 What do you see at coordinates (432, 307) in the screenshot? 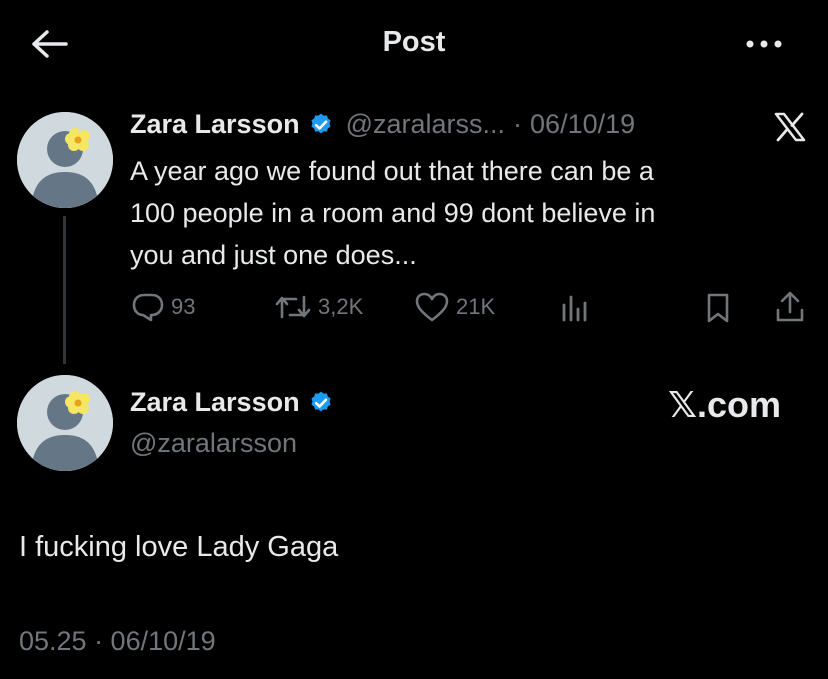
I see `heart-icon` at bounding box center [432, 307].